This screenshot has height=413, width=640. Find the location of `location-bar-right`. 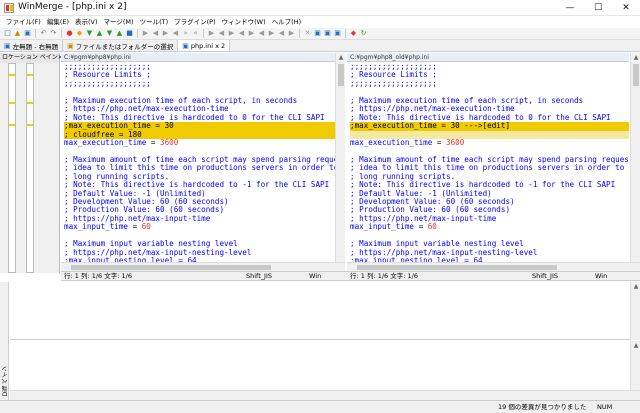

location-bar-right is located at coordinates (30, 168).